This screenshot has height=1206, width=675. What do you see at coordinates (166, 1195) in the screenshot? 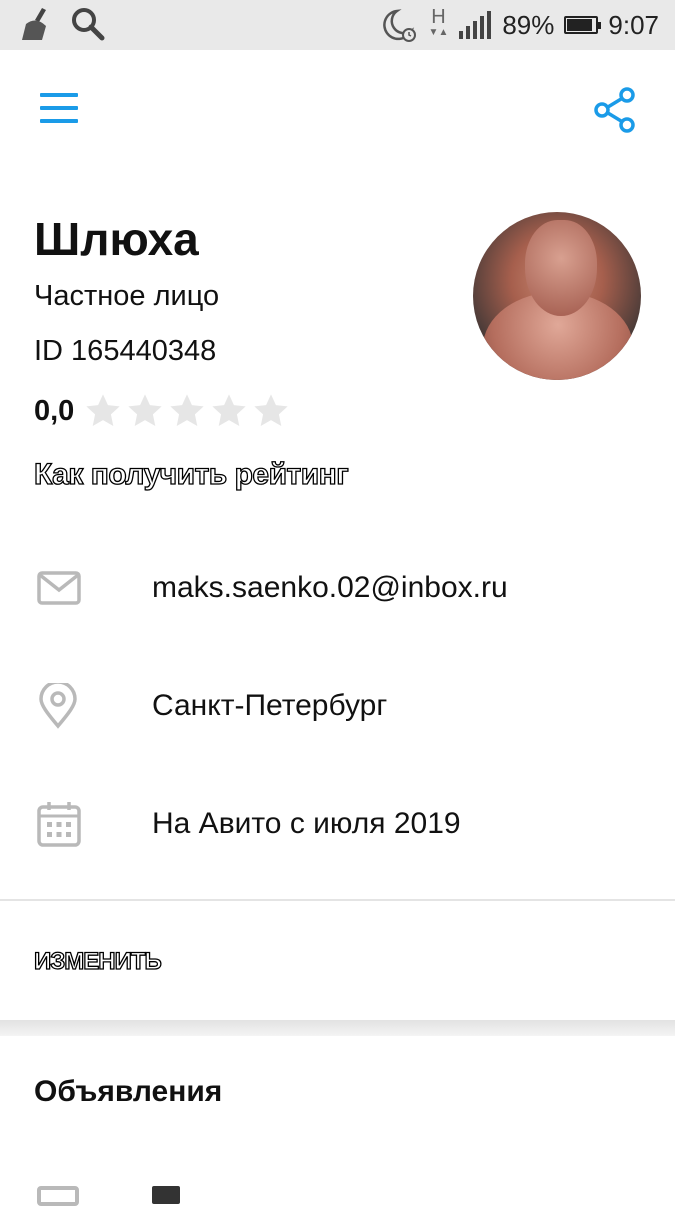
I see `ads-row-text` at bounding box center [166, 1195].